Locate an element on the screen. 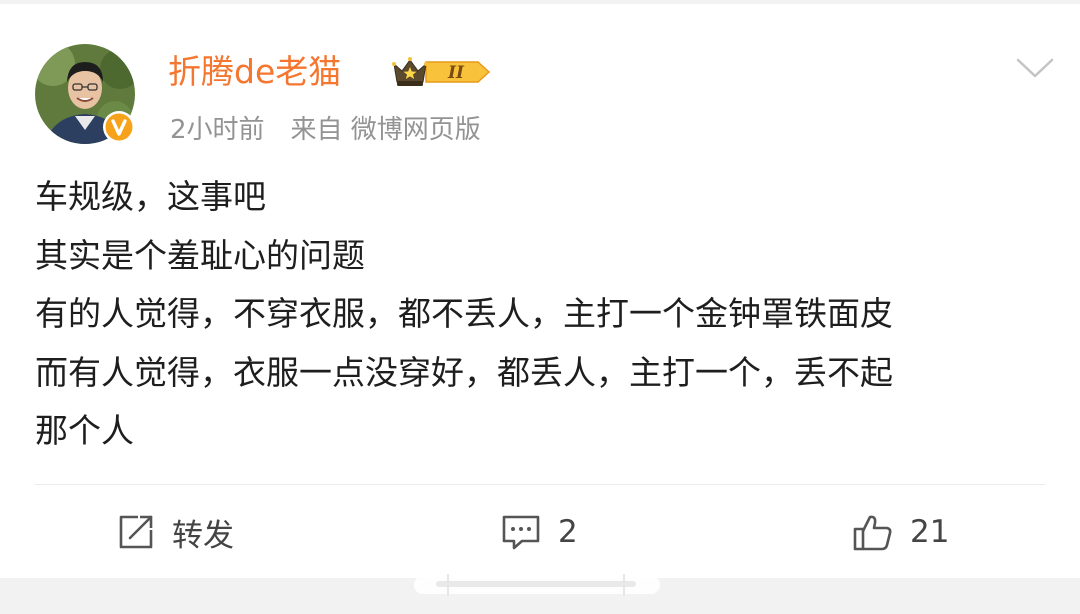 This screenshot has width=1080, height=614. crown-level-badge-icon: II is located at coordinates (442, 72).